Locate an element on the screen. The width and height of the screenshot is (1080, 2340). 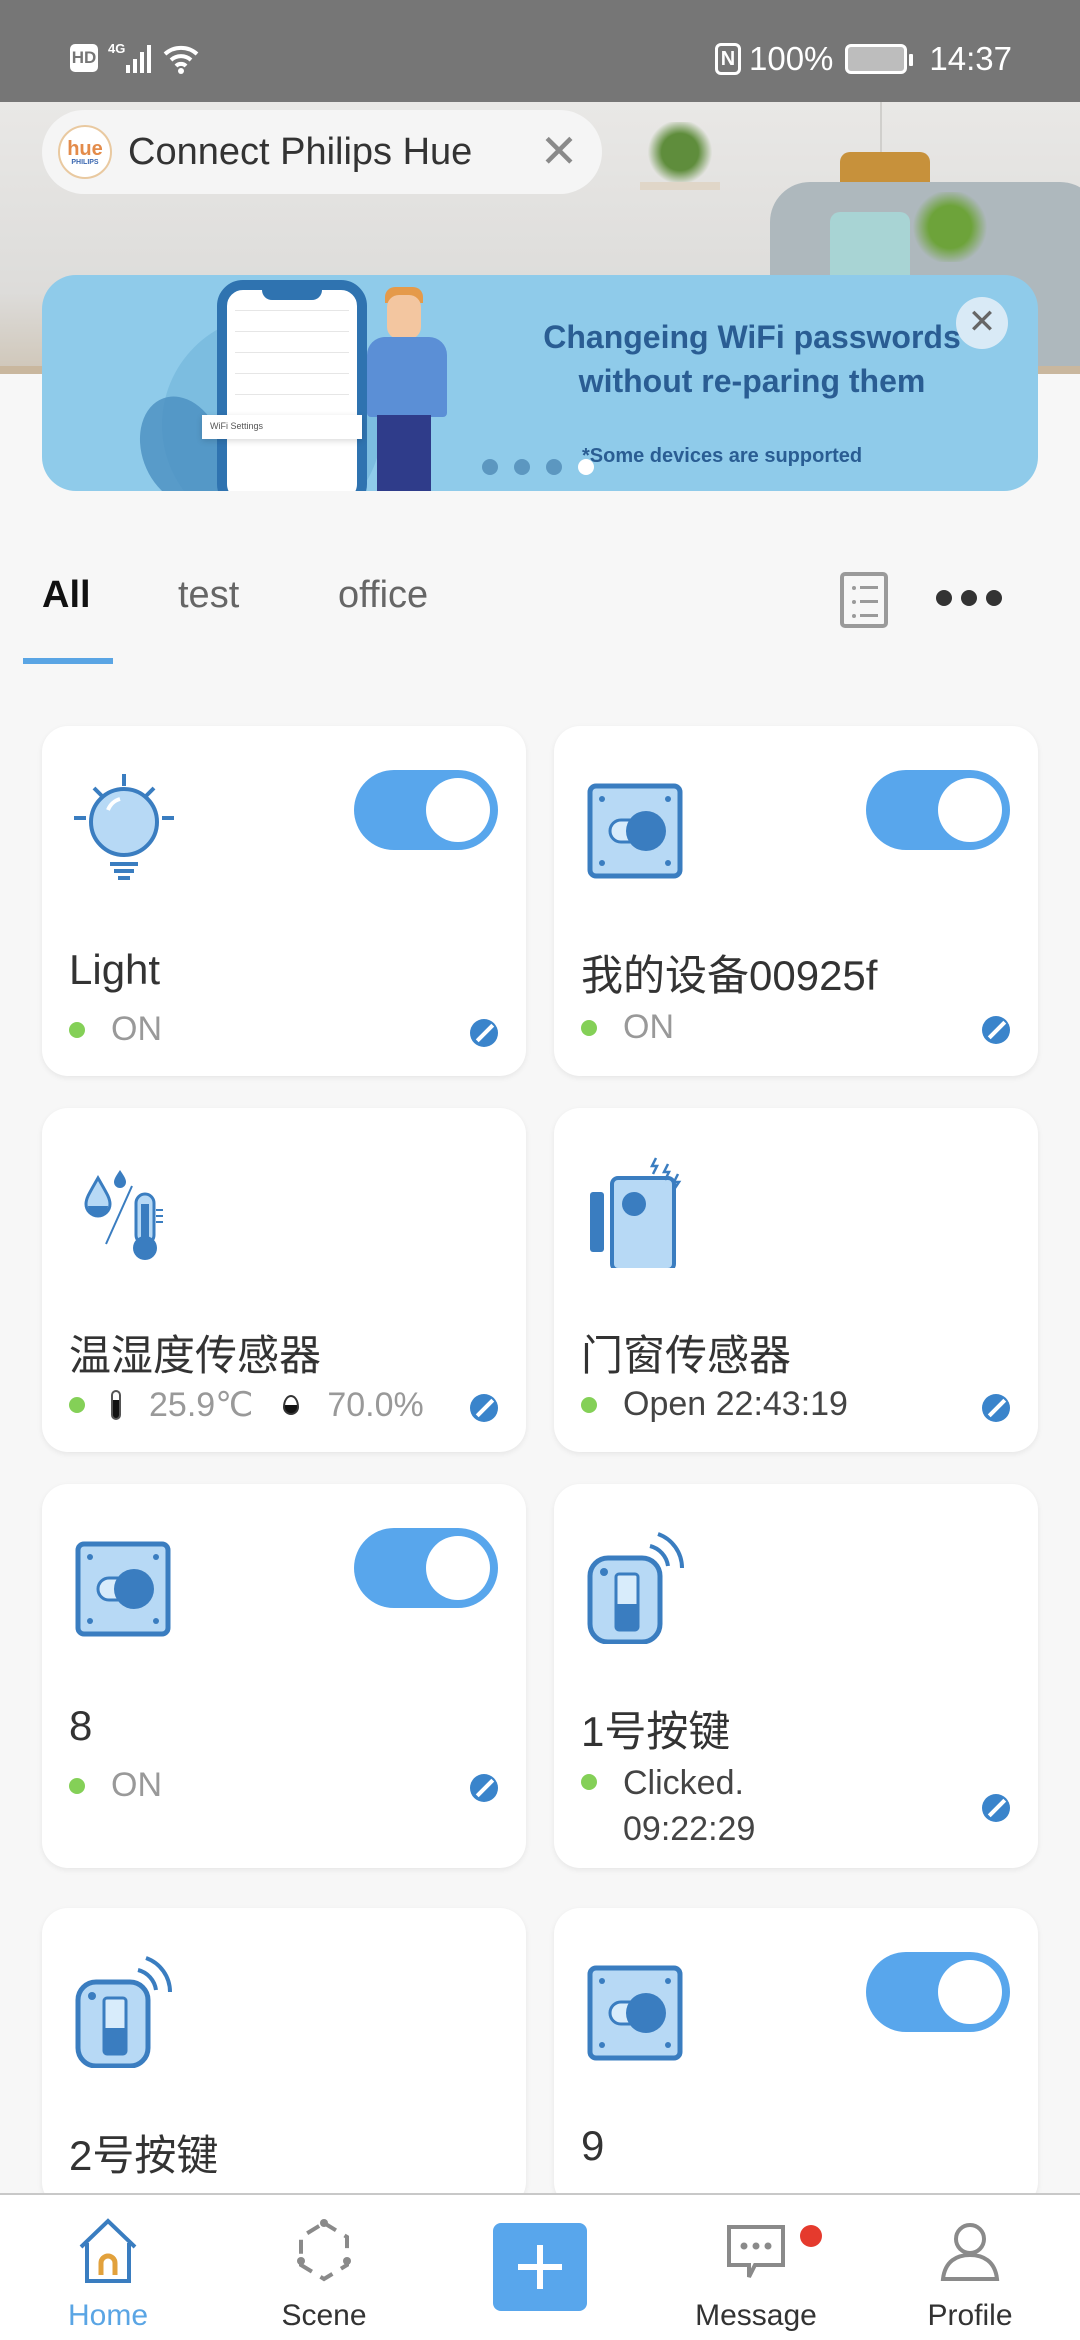
wifi-icon is located at coordinates (181, 59).